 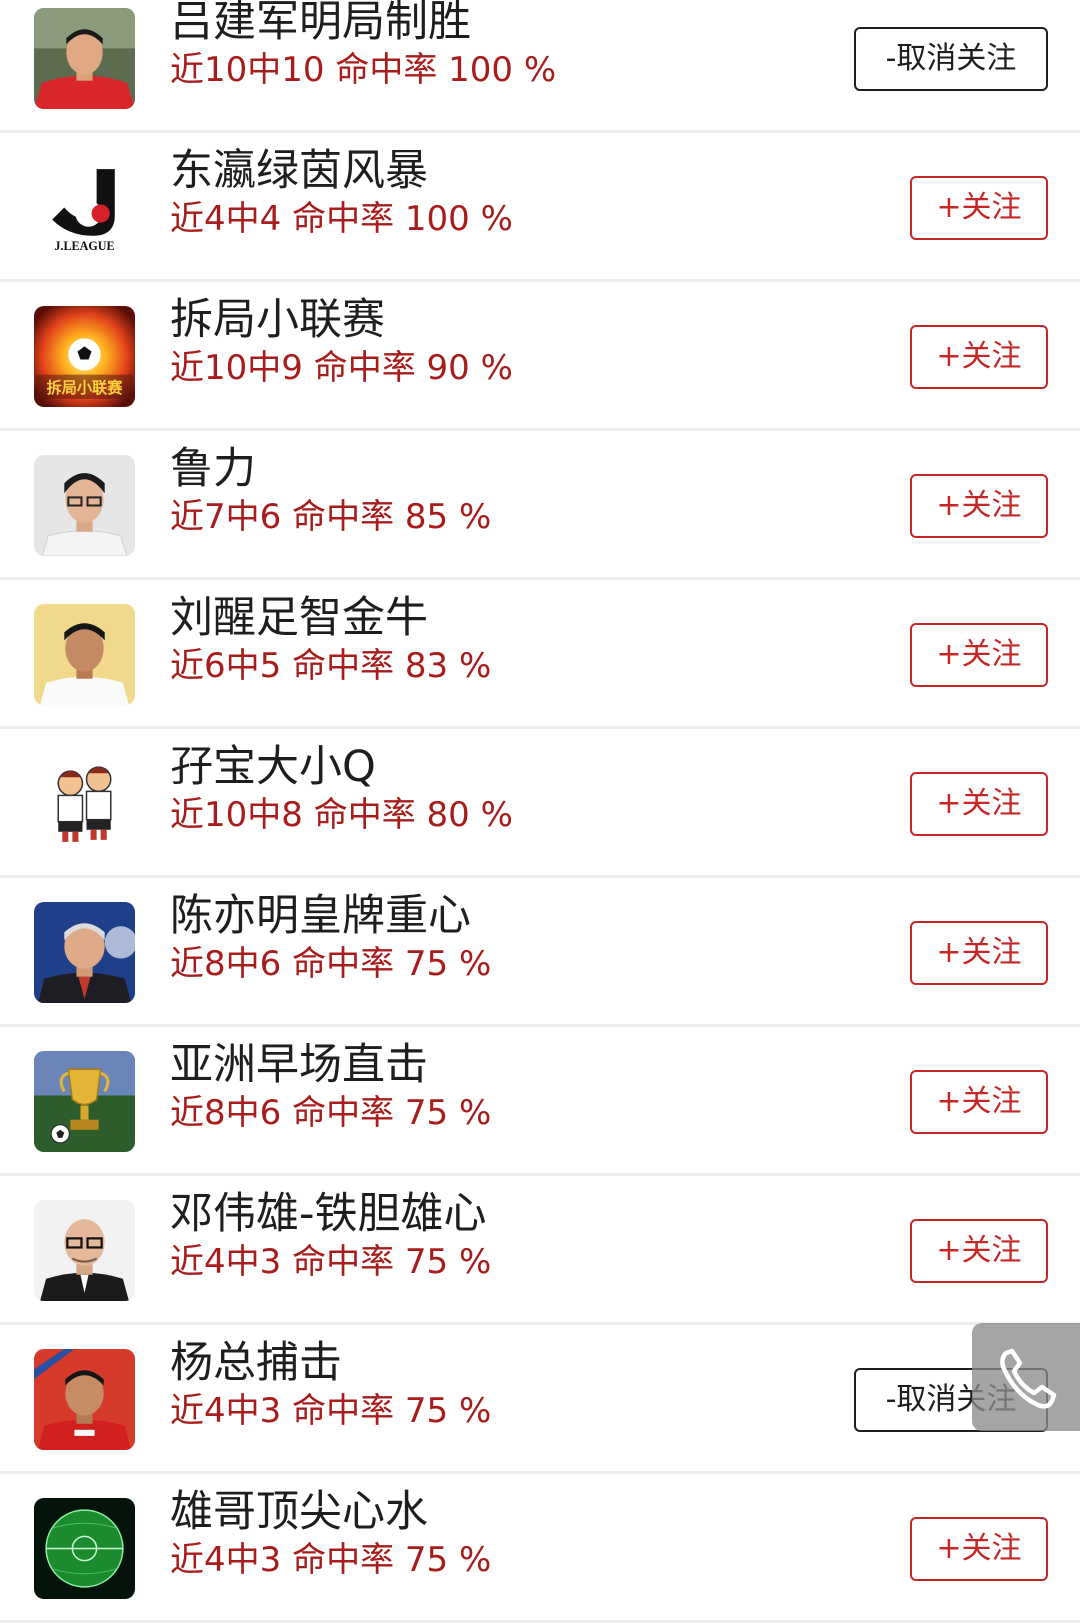 I want to click on avatar: 拆局小联赛, so click(x=84, y=356).